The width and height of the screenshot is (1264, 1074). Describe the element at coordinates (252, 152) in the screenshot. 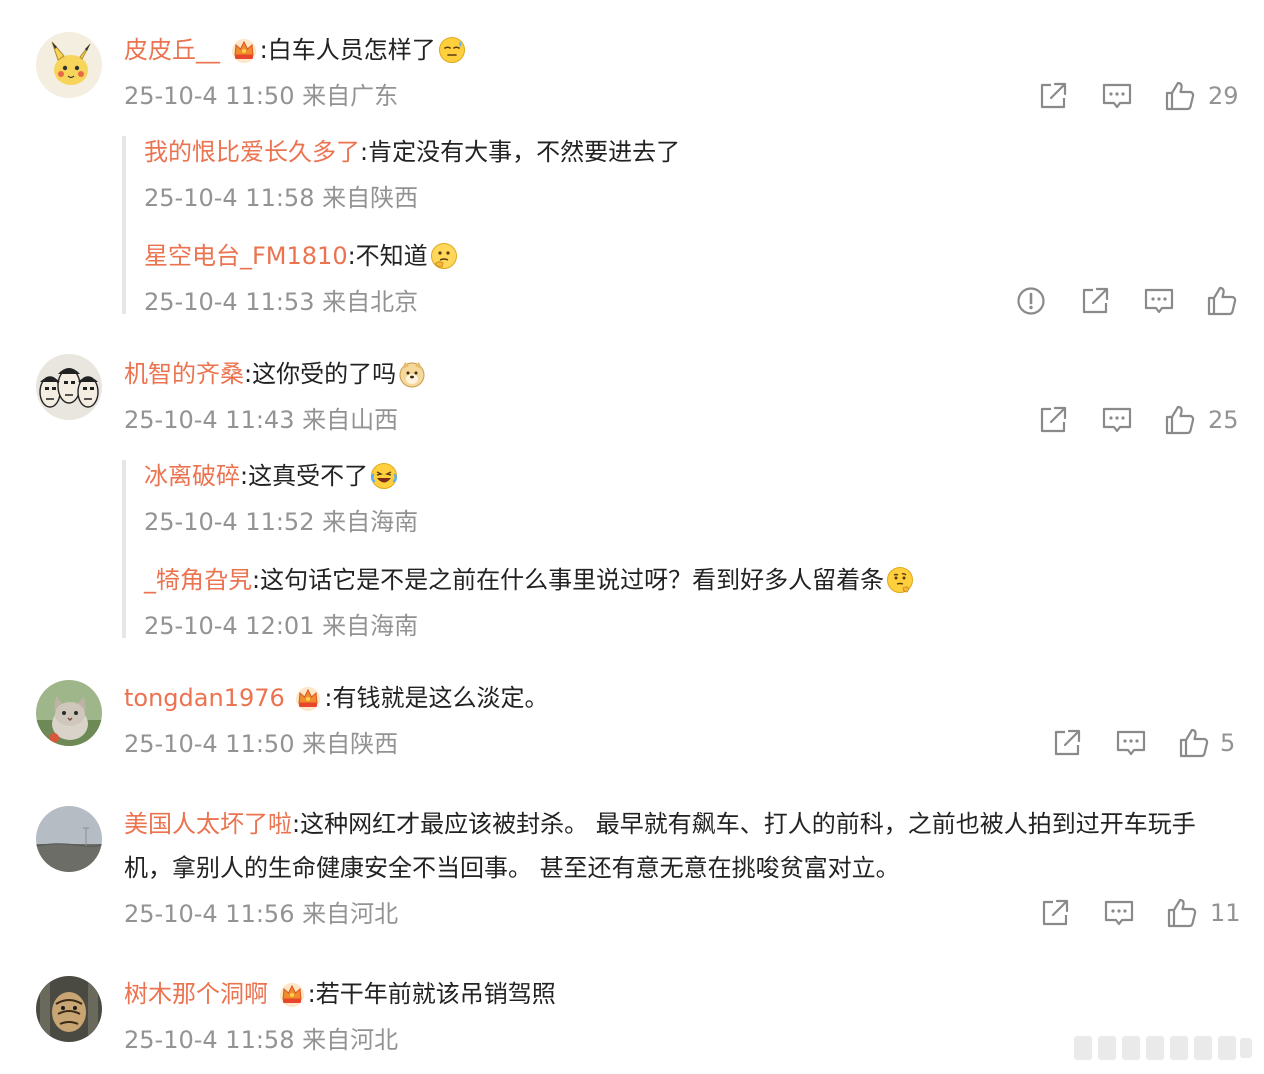

I see `reply-username: 我的恨比爱长久多了` at that location.